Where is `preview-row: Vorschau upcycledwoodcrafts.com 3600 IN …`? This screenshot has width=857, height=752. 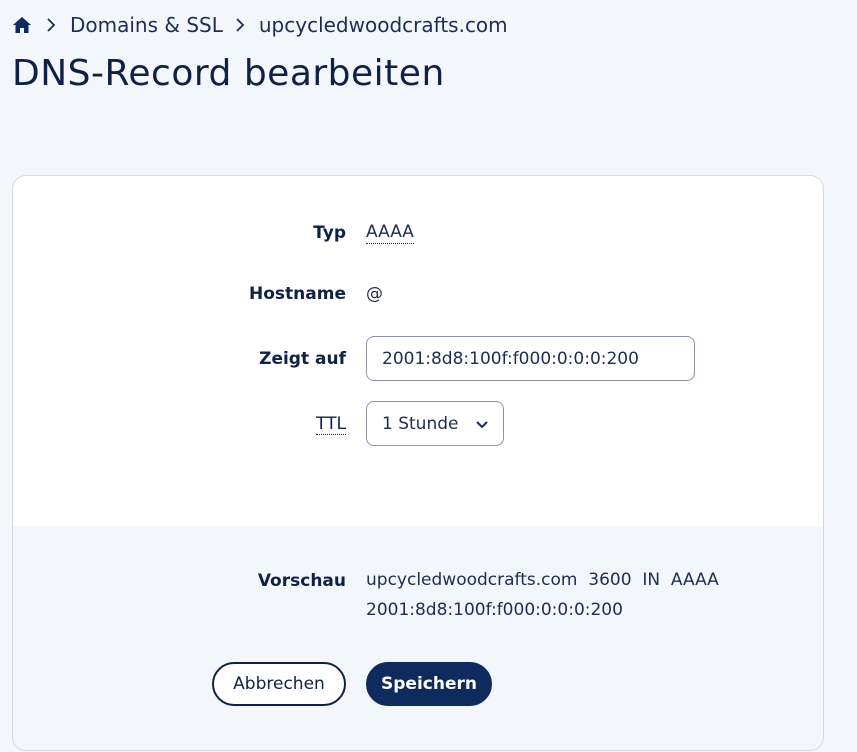
preview-row: Vorschau upcycledwoodcrafts.com 3600 IN … is located at coordinates (366, 597).